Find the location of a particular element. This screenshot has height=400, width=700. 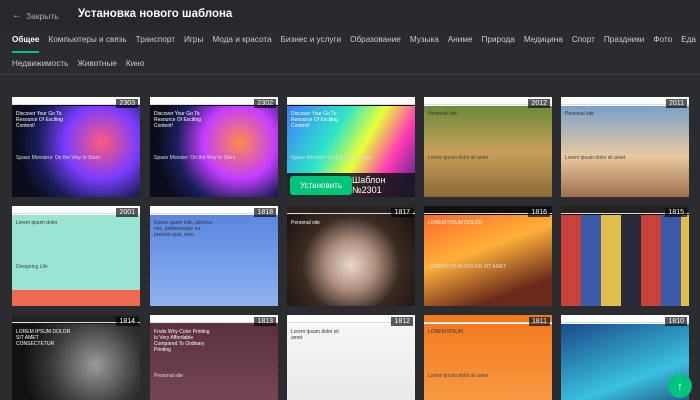

tab-category: Кино is located at coordinates (135, 66).